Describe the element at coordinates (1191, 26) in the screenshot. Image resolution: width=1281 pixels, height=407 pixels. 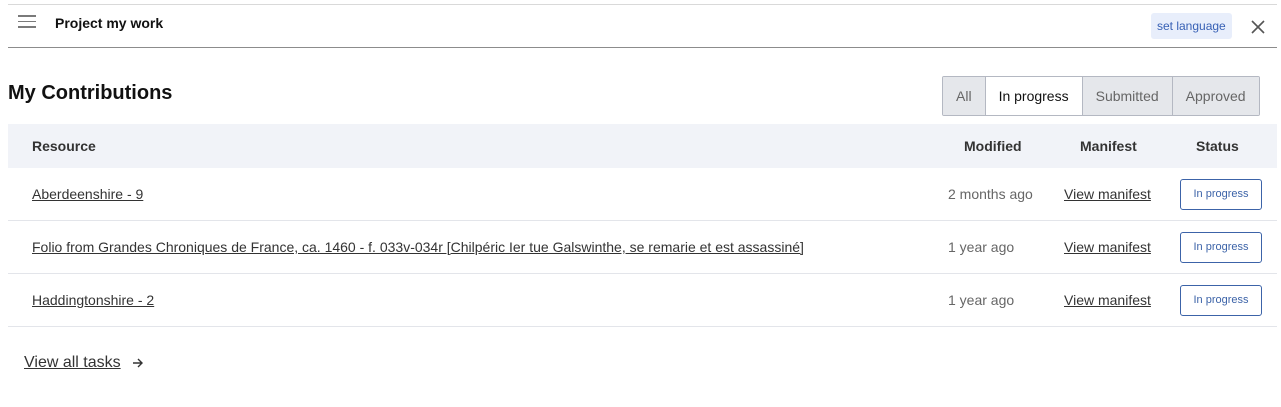
I see `set-language-button: set language` at that location.